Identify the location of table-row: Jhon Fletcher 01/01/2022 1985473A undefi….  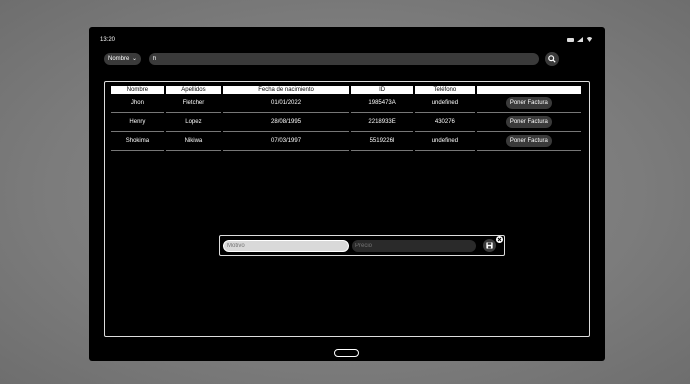
(346, 103).